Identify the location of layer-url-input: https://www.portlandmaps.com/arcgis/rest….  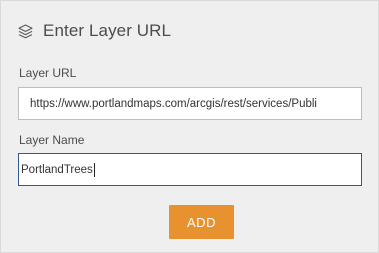
(190, 103).